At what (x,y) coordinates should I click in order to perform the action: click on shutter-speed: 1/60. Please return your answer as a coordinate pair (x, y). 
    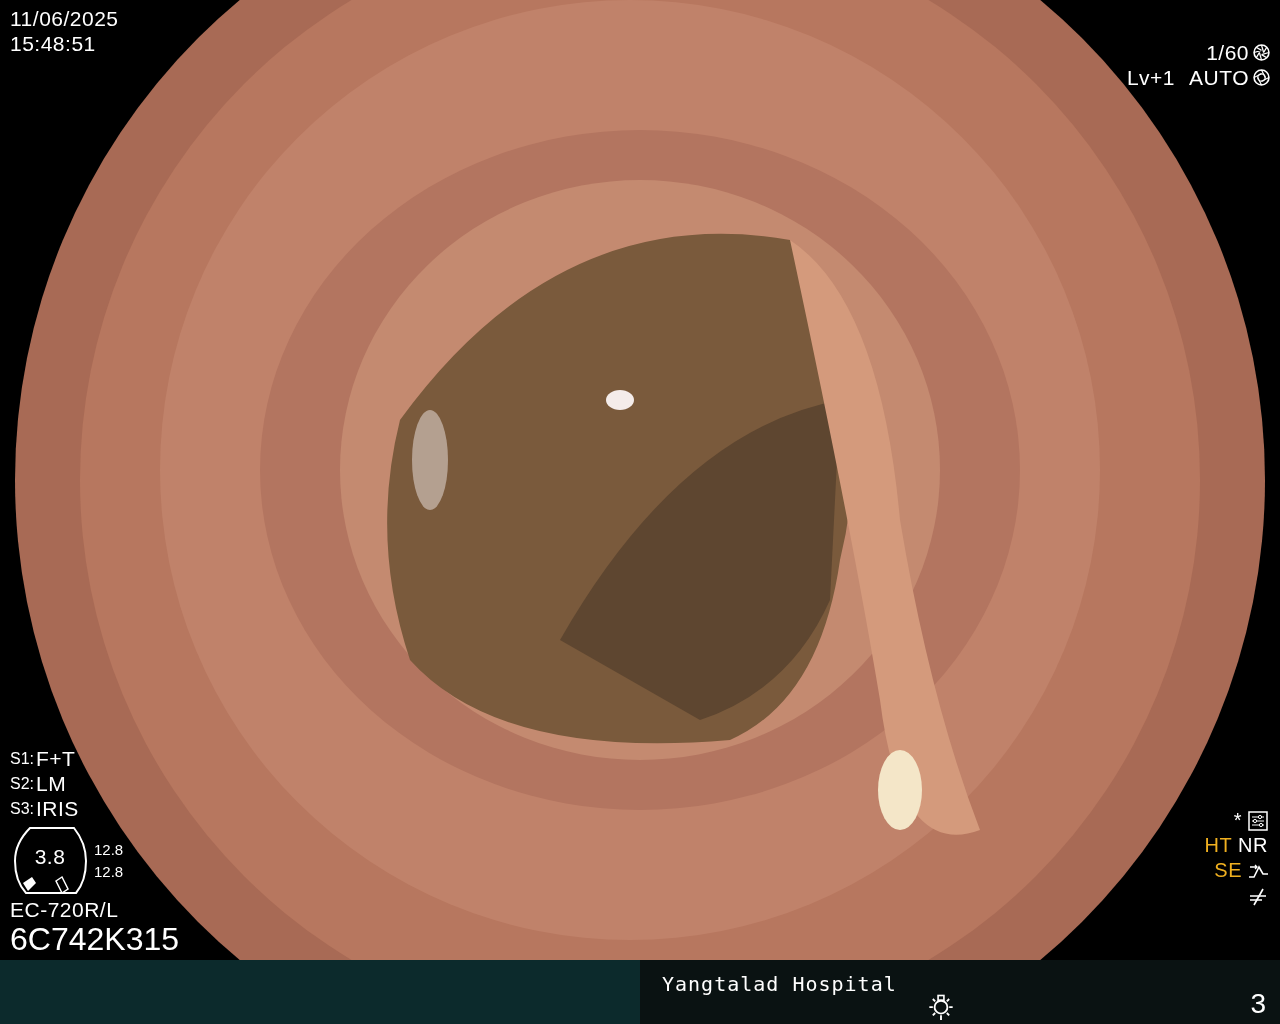
    Looking at the image, I should click on (1227, 52).